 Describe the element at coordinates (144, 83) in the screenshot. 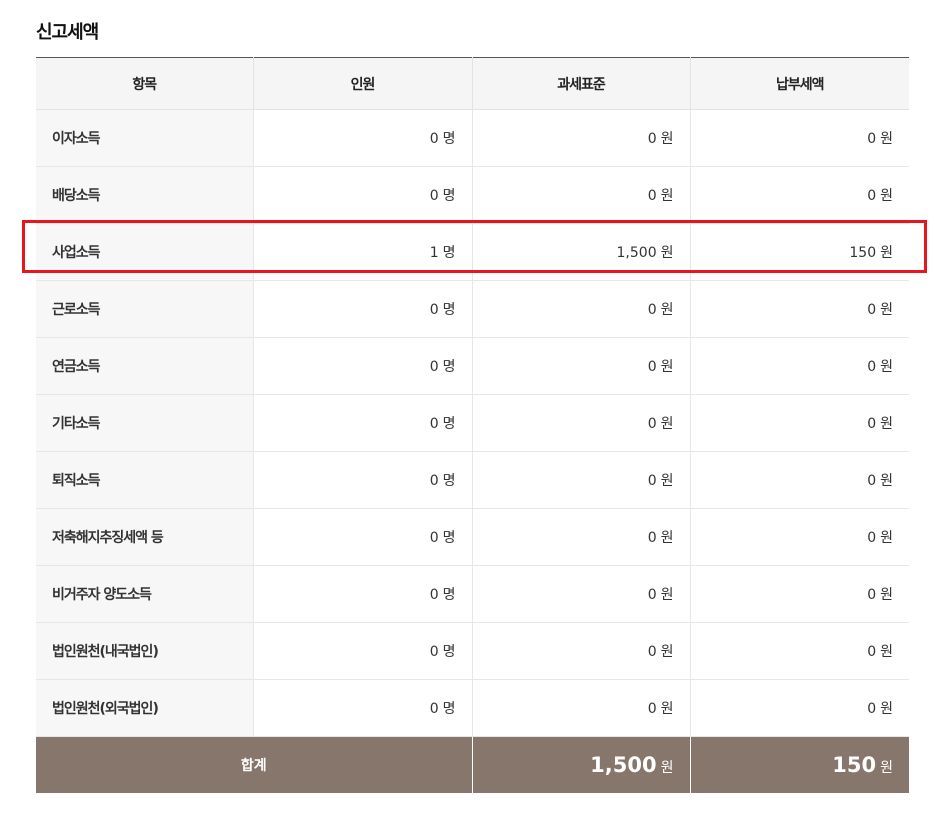

I see `header-item: 항목` at that location.